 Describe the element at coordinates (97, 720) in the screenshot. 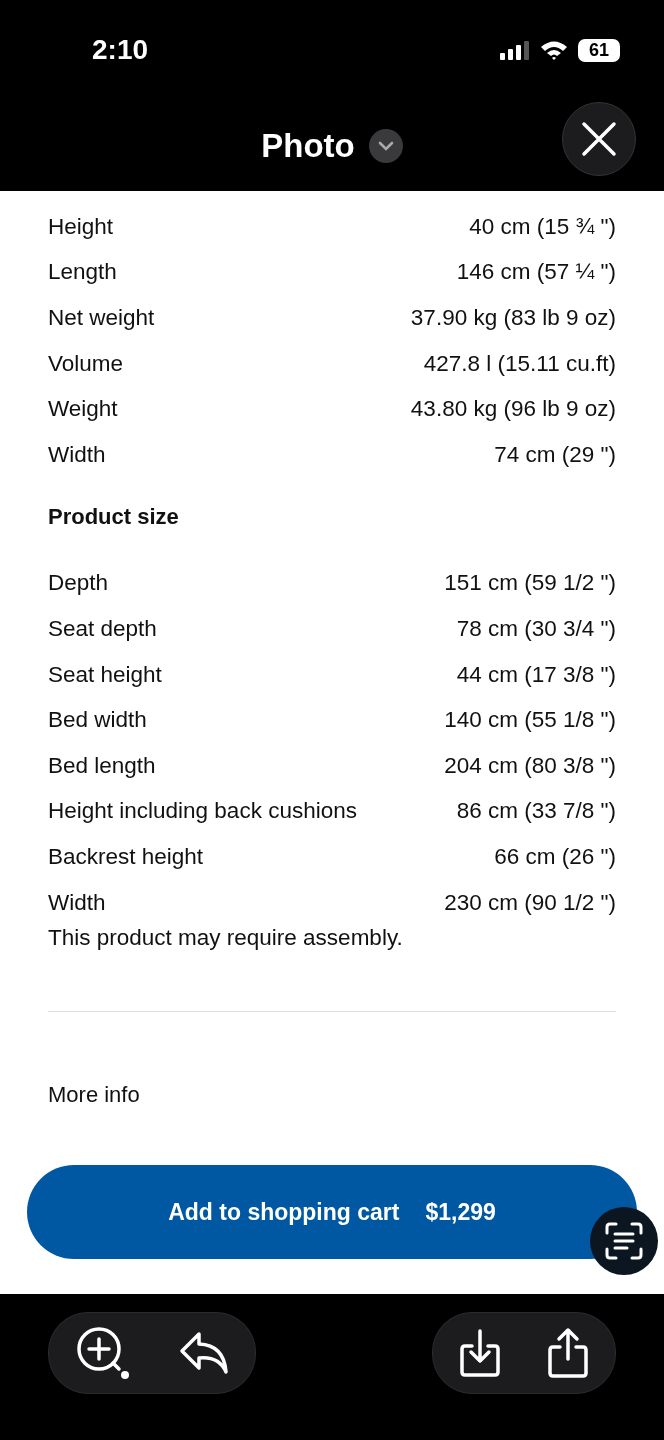

I see `spec-label: Bed width` at that location.